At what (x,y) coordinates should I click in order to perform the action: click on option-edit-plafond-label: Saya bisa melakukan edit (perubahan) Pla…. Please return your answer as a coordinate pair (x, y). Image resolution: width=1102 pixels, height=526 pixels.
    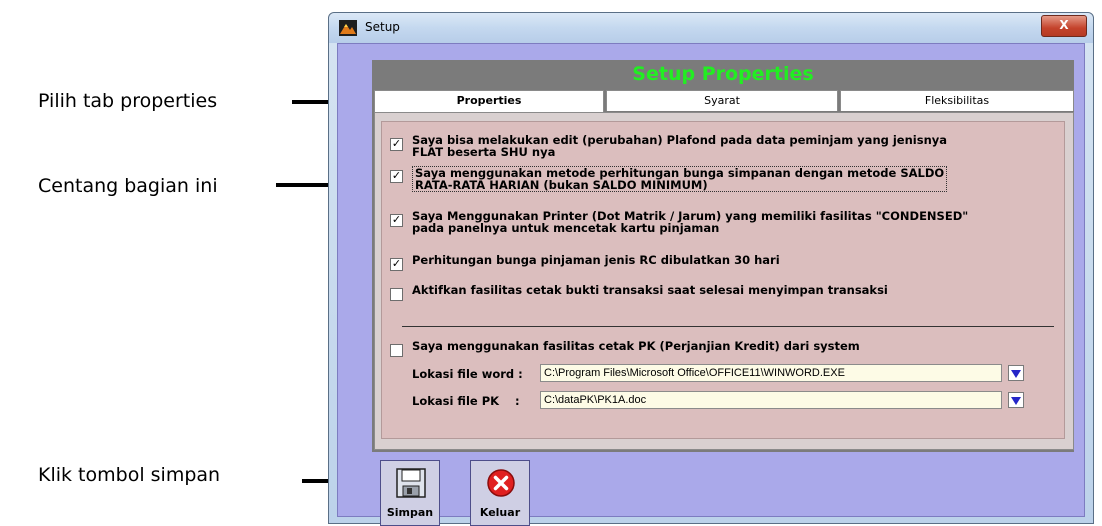
    Looking at the image, I should click on (680, 146).